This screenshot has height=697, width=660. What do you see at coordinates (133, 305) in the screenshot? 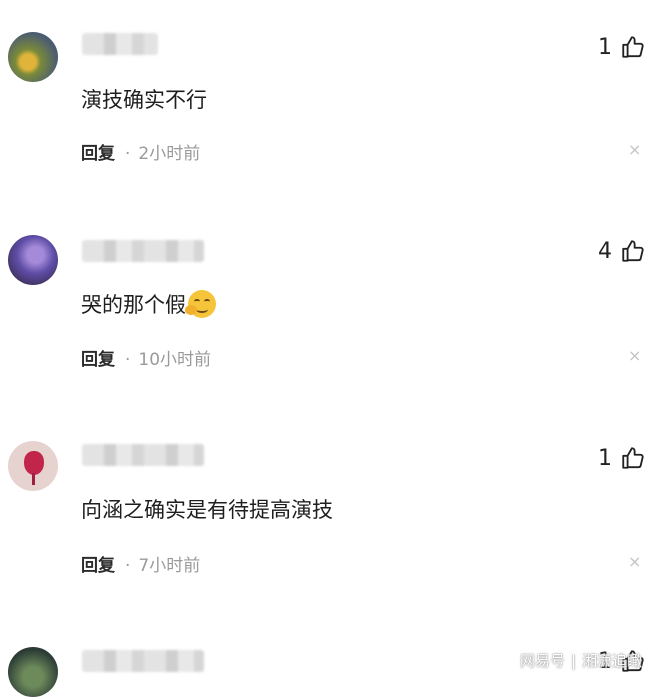
I see `comment-text-content: 哭的那个假` at bounding box center [133, 305].